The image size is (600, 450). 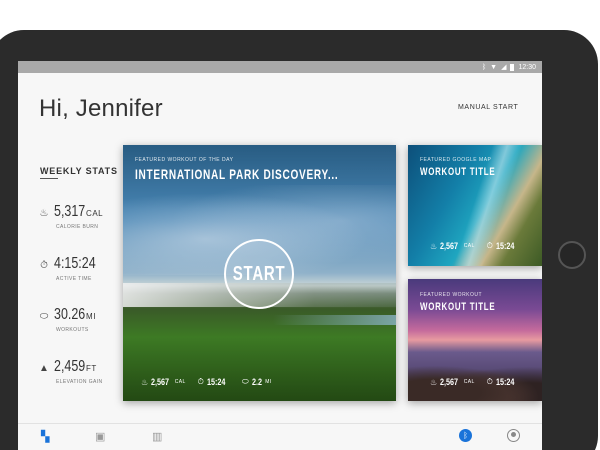 What do you see at coordinates (527, 67) in the screenshot?
I see `status-time: 12:30` at bounding box center [527, 67].